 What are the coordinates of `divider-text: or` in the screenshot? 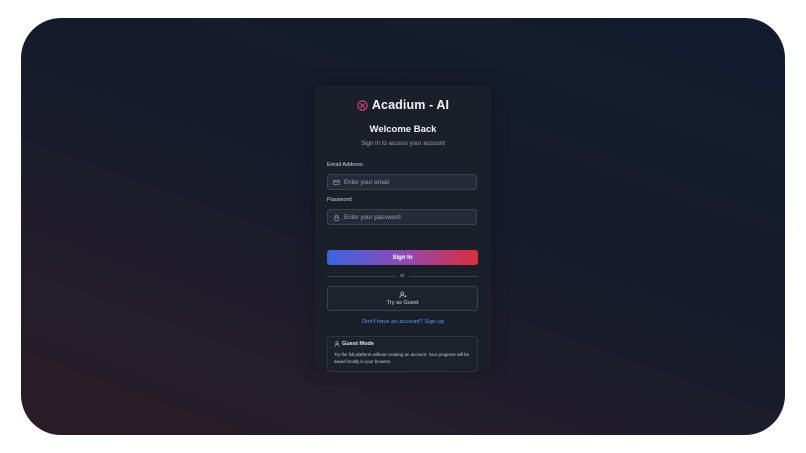 It's located at (402, 276).